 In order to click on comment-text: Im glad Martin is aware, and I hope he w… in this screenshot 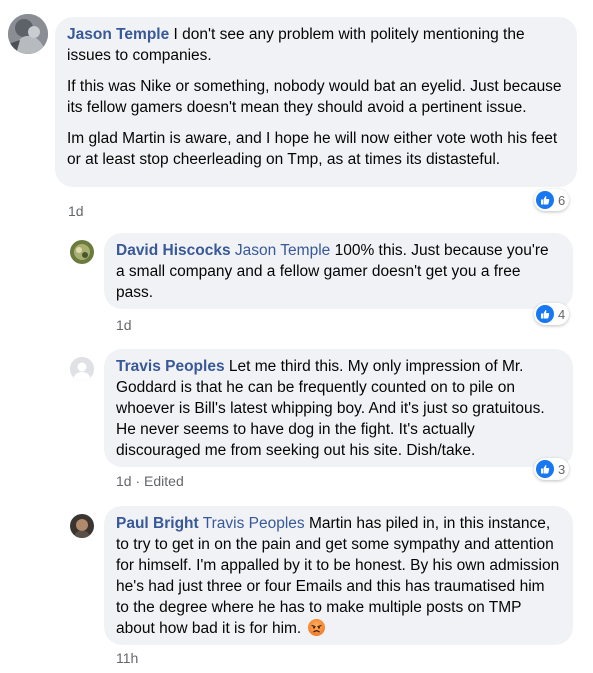, I will do `click(312, 149)`.